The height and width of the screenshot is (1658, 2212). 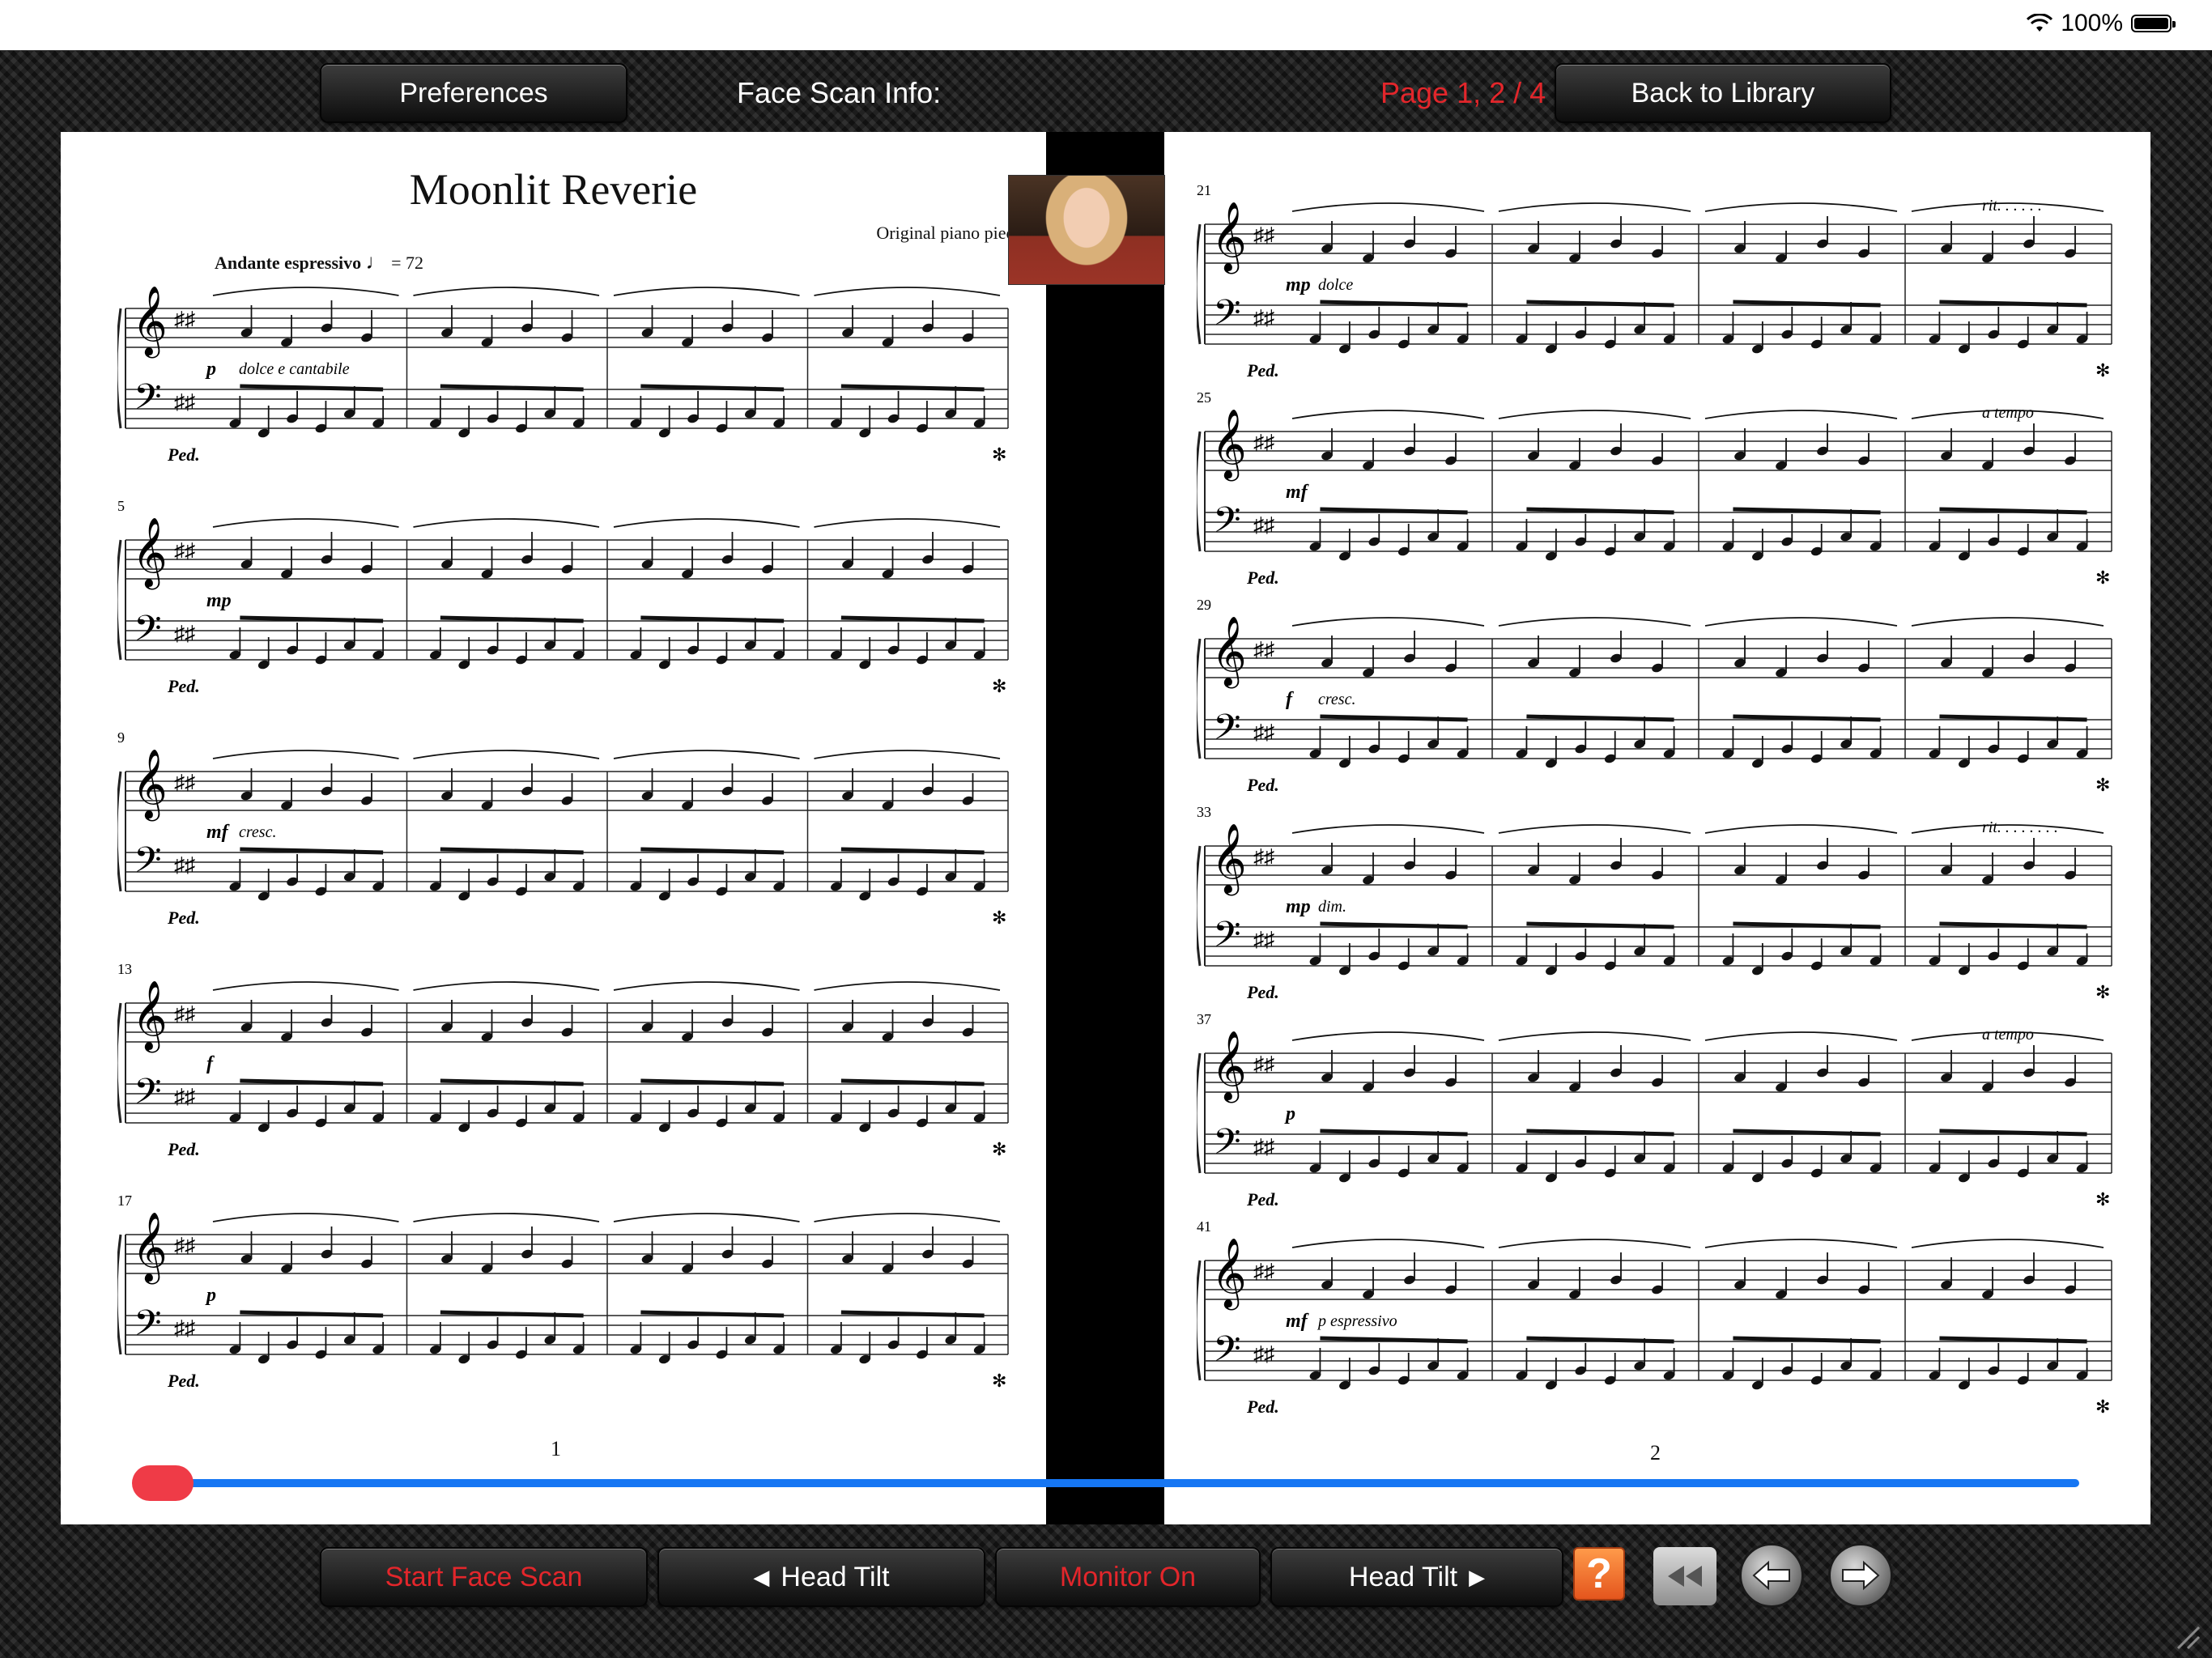 What do you see at coordinates (949, 233) in the screenshot?
I see `score-subtitle: Original piano piece` at bounding box center [949, 233].